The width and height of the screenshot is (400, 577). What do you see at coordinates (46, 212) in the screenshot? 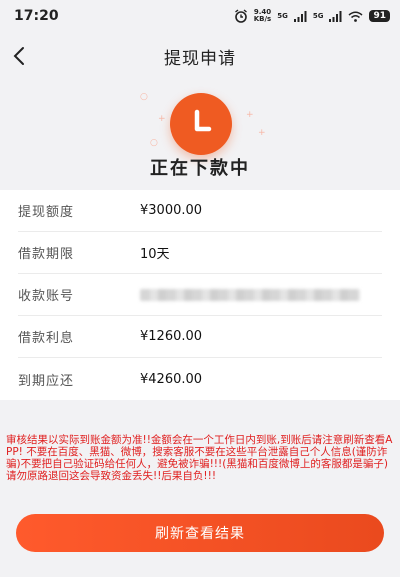
I see `detail-label: 提现额度` at bounding box center [46, 212].